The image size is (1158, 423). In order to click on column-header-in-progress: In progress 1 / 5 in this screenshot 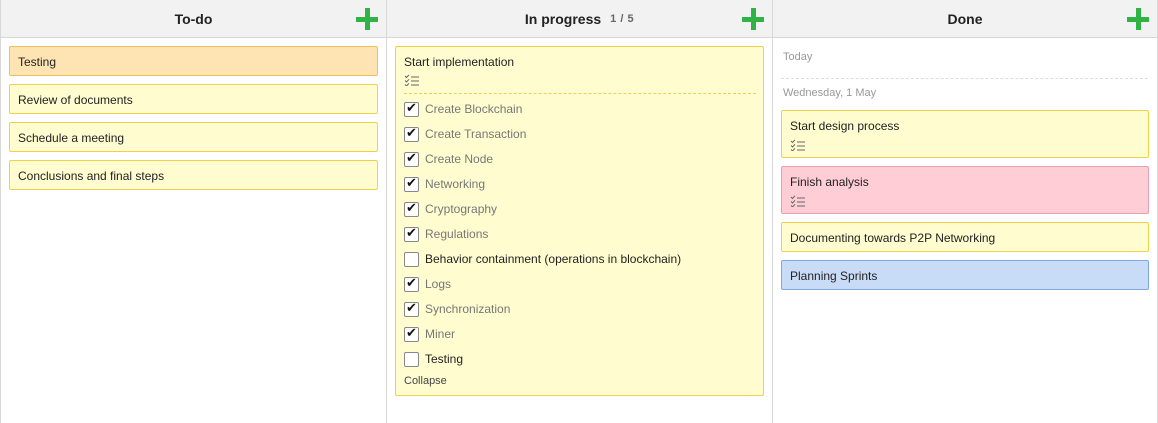, I will do `click(579, 19)`.